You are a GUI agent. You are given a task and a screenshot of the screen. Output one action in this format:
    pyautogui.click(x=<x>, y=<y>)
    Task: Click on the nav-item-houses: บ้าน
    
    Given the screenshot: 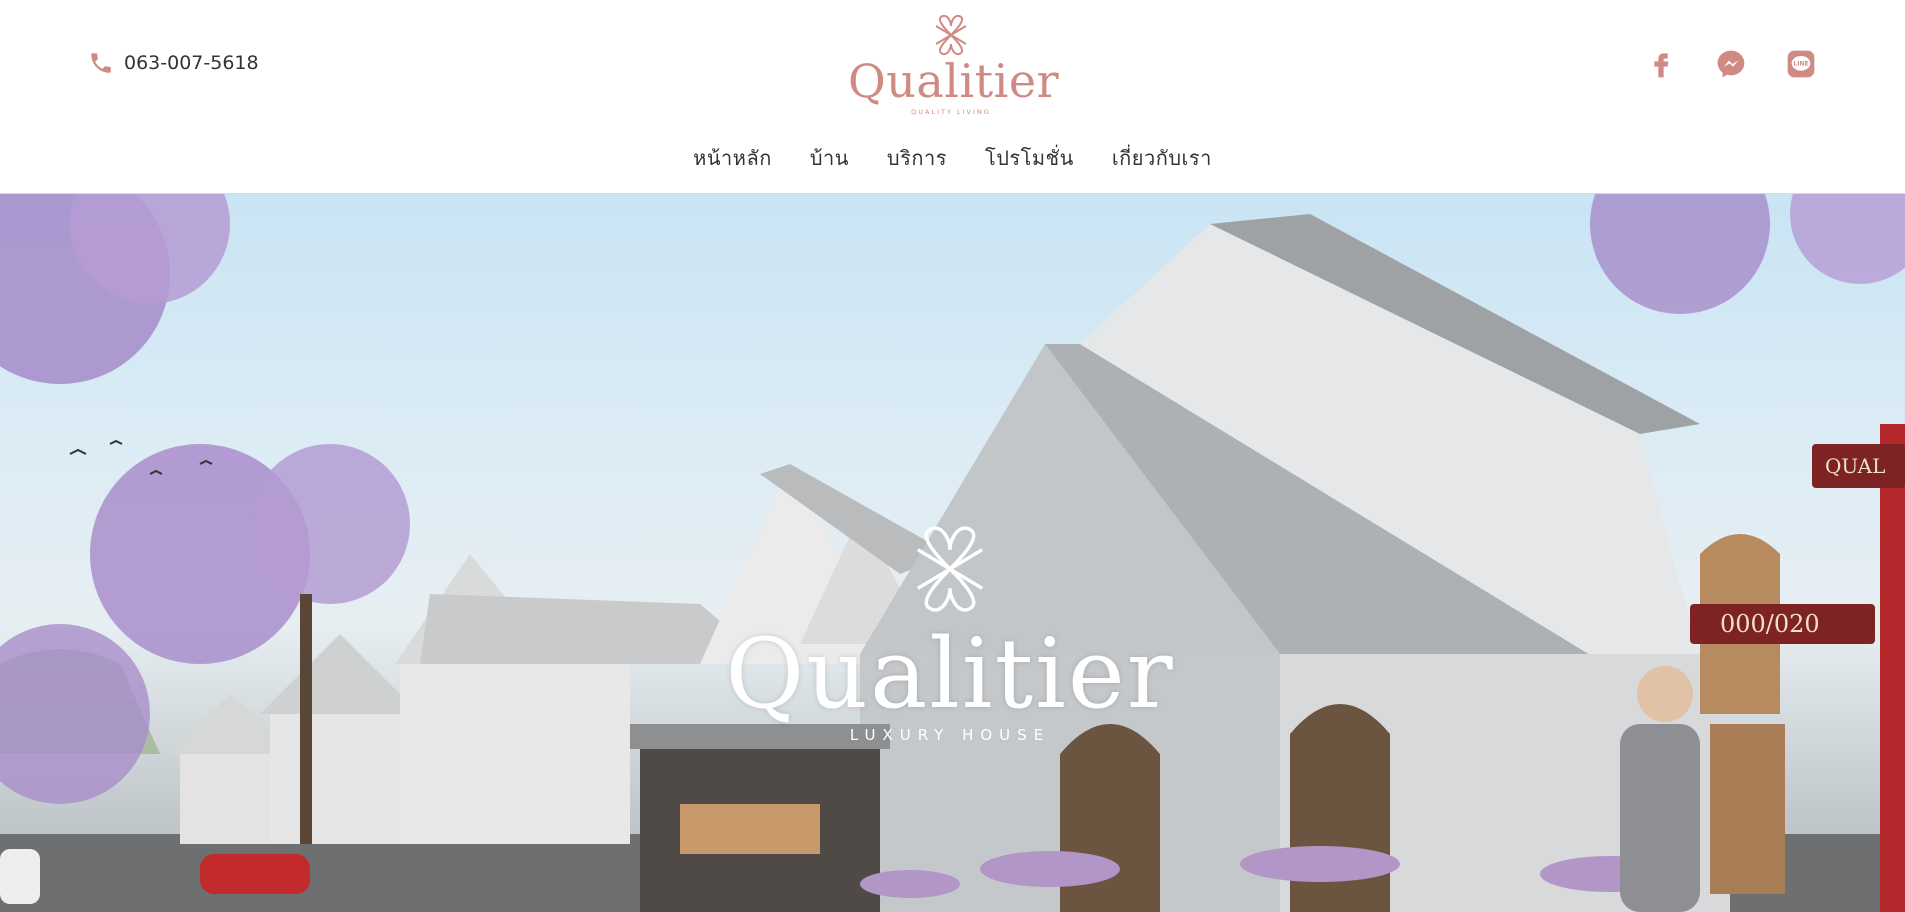 What is the action you would take?
    pyautogui.click(x=829, y=158)
    